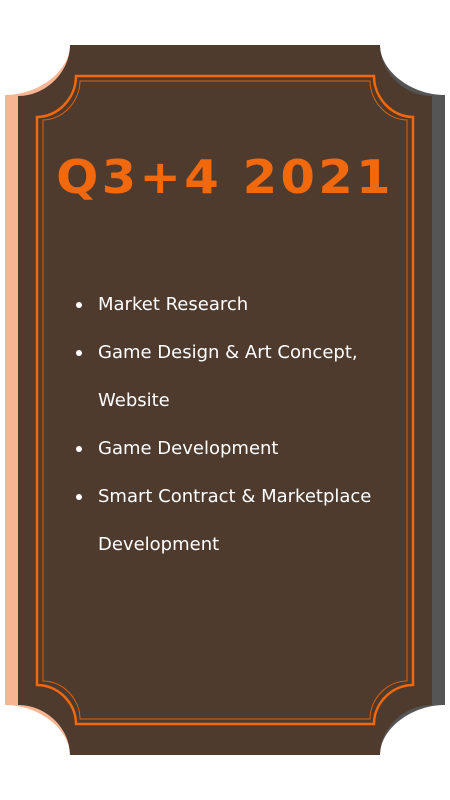 The height and width of the screenshot is (800, 450). I want to click on roadmap-item-label: Market Research, so click(173, 304).